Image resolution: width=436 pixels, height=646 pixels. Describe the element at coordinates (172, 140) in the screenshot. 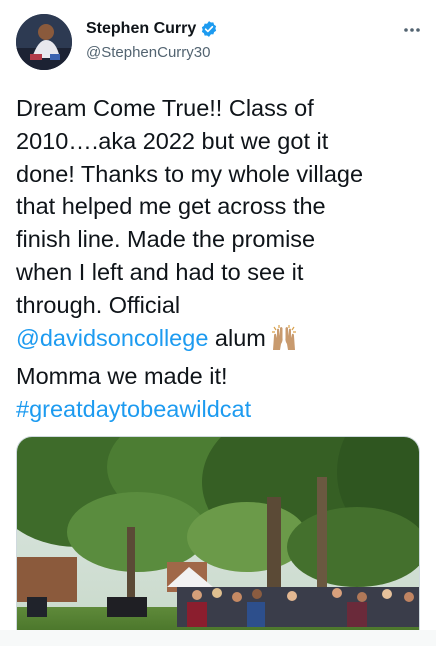

I see `tweet-line: 2010….aka 2022 but we got it` at that location.